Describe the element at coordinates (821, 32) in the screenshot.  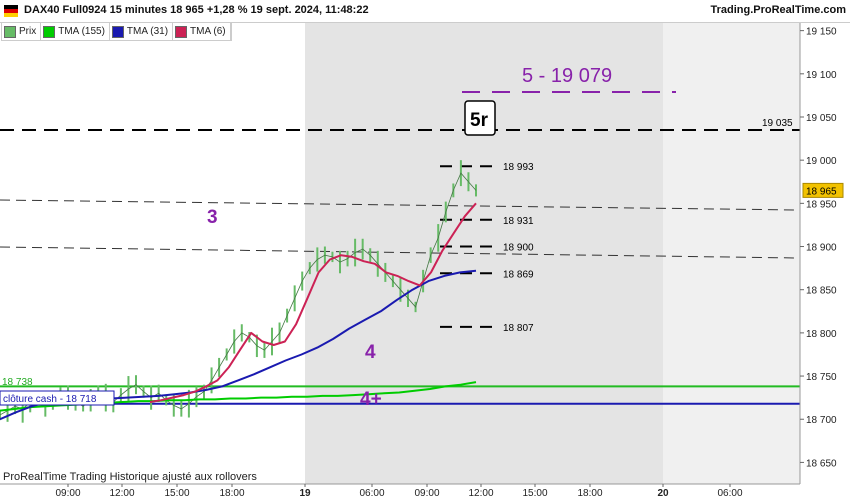
I see `y-tick-label: 19 150` at that location.